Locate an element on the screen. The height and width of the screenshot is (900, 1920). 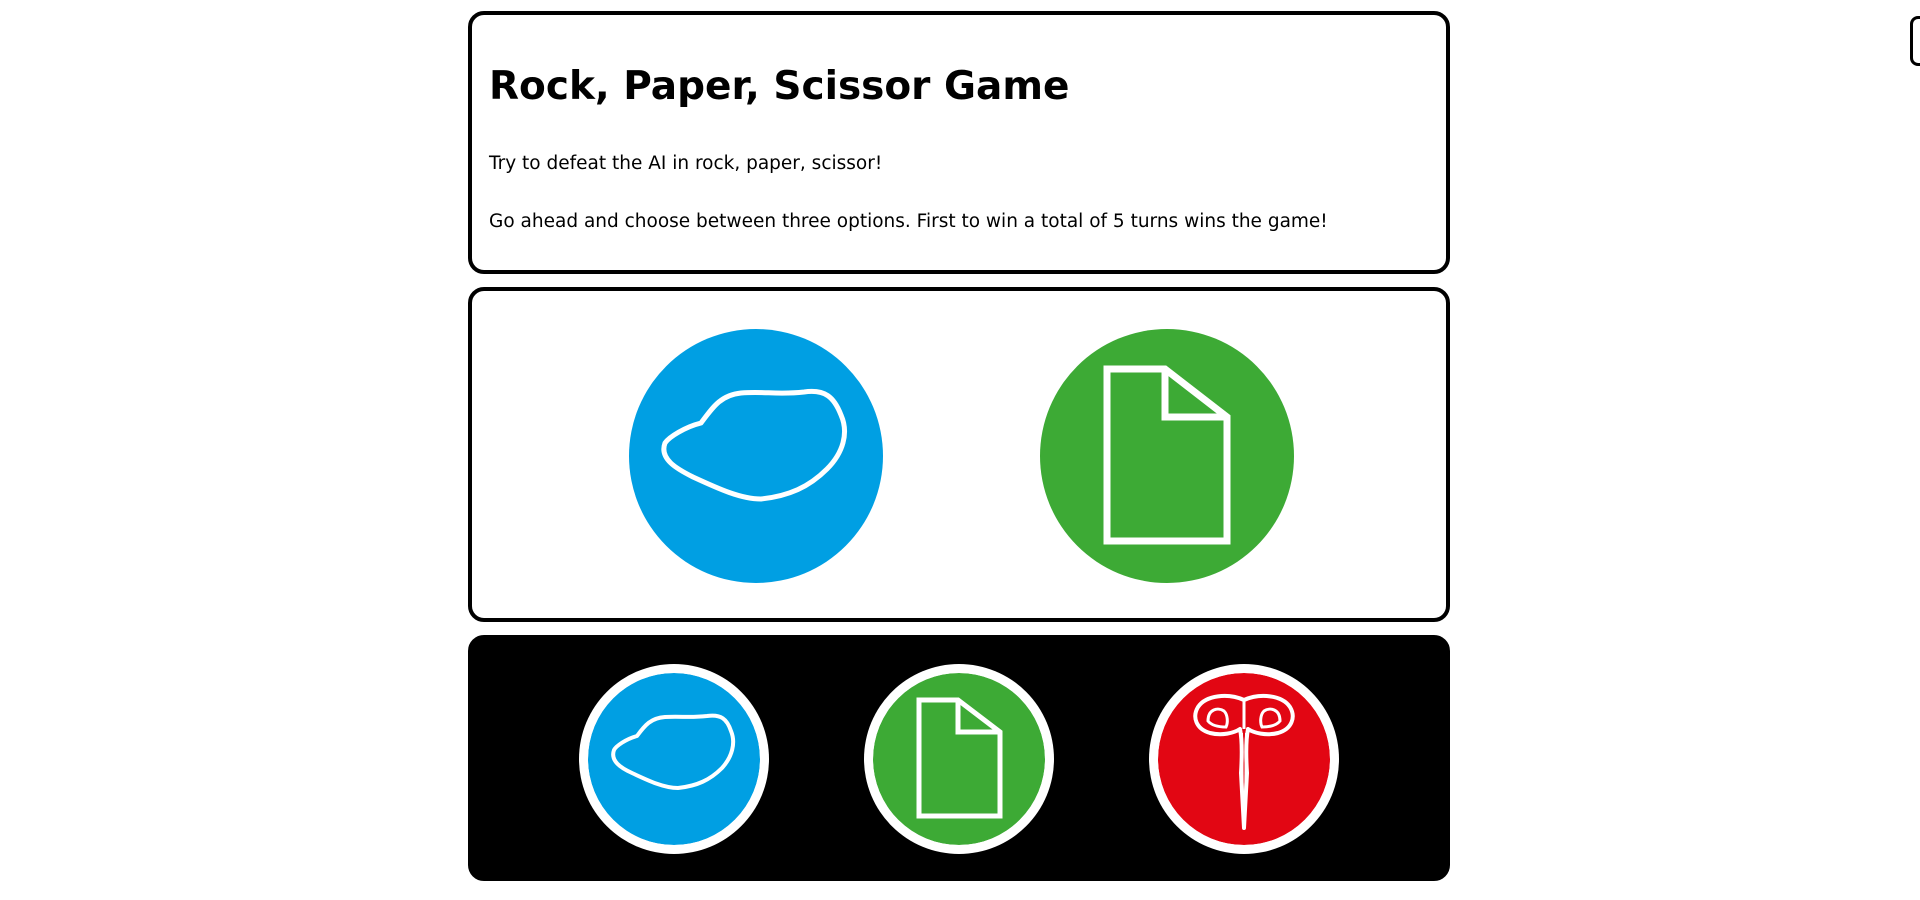
edge-handle is located at coordinates (1915, 41).